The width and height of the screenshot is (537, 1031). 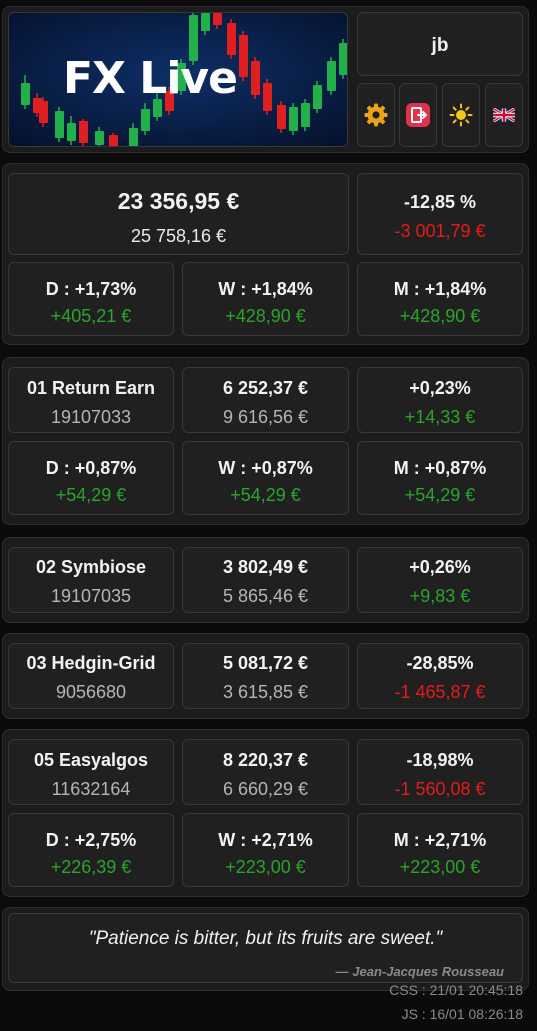 I want to click on account-amount: +14,33 €, so click(x=440, y=417).